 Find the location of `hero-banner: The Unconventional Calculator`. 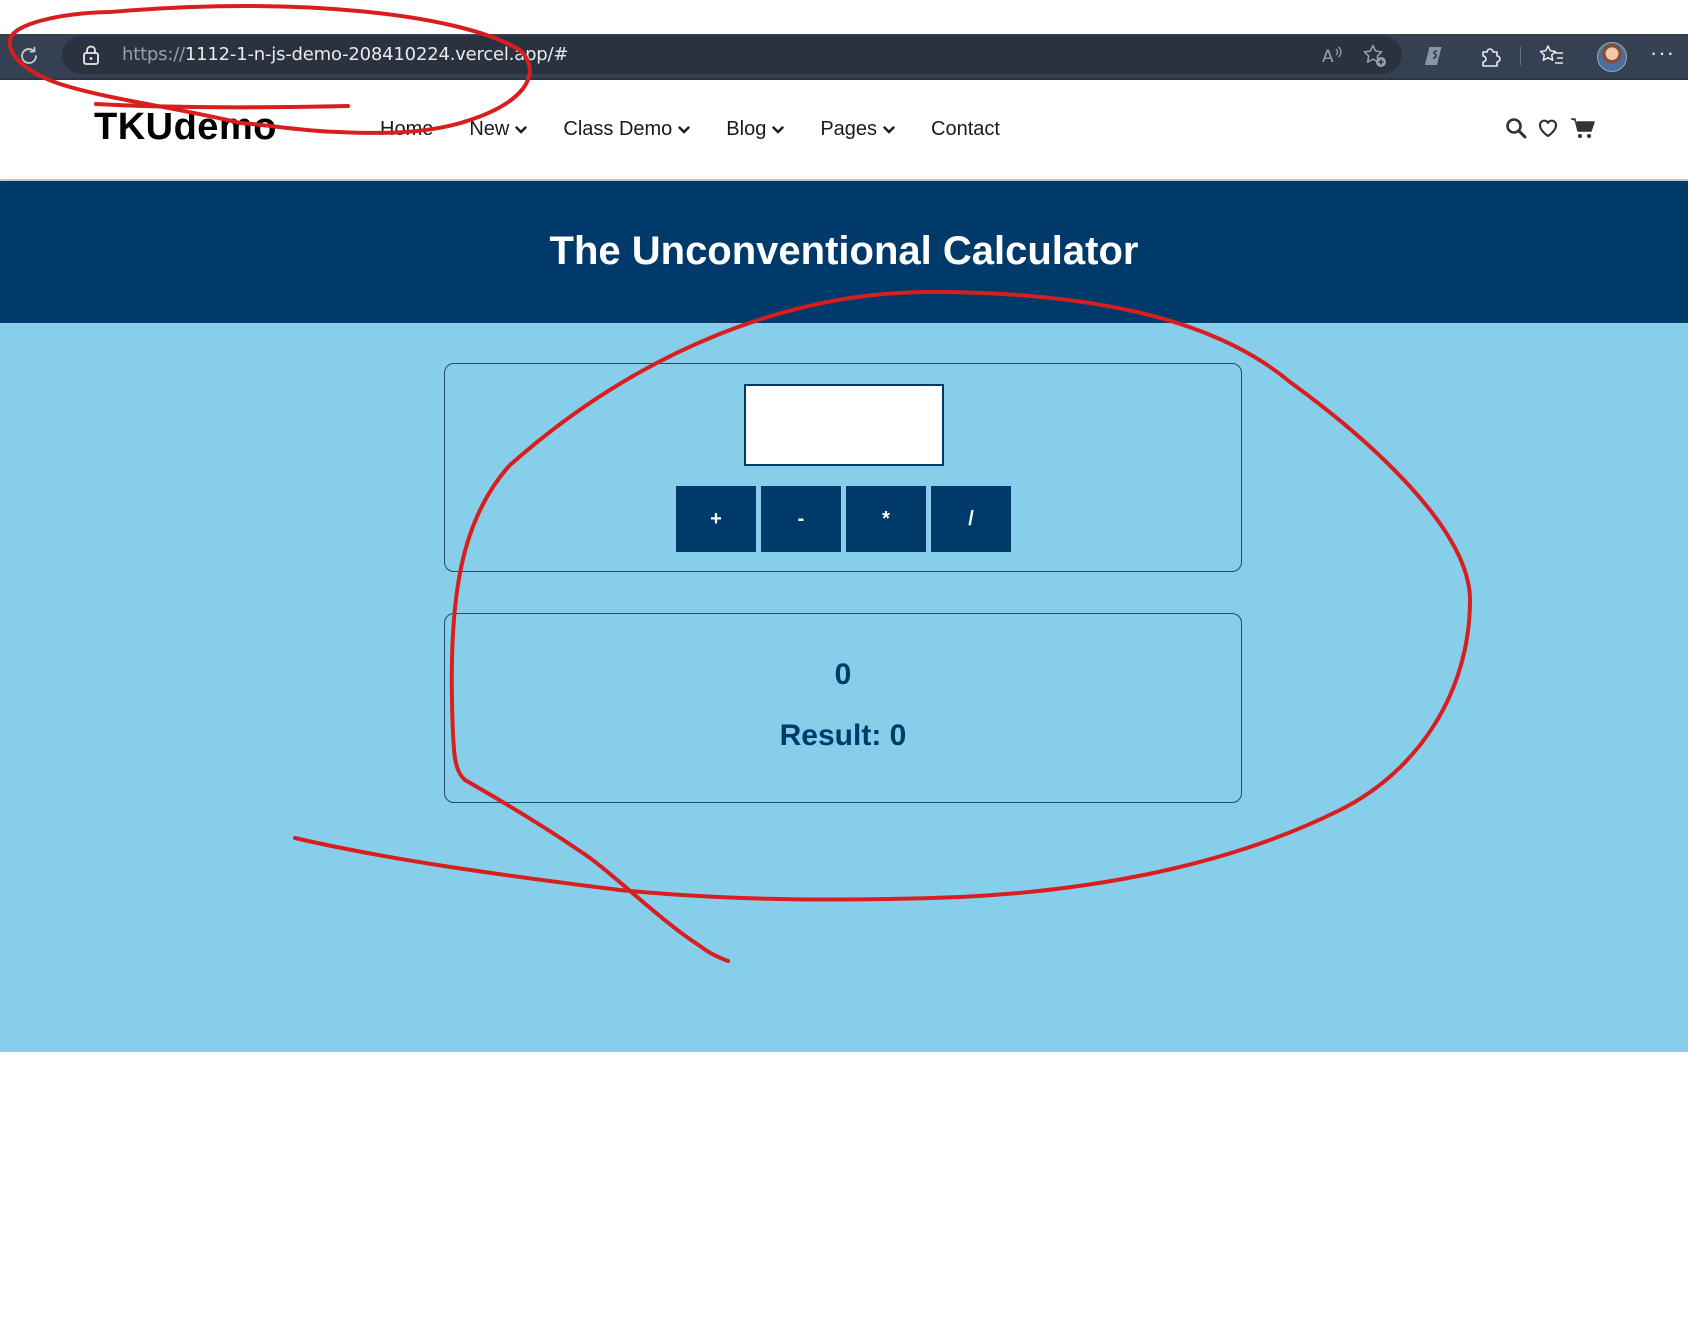

hero-banner: The Unconventional Calculator is located at coordinates (844, 252).